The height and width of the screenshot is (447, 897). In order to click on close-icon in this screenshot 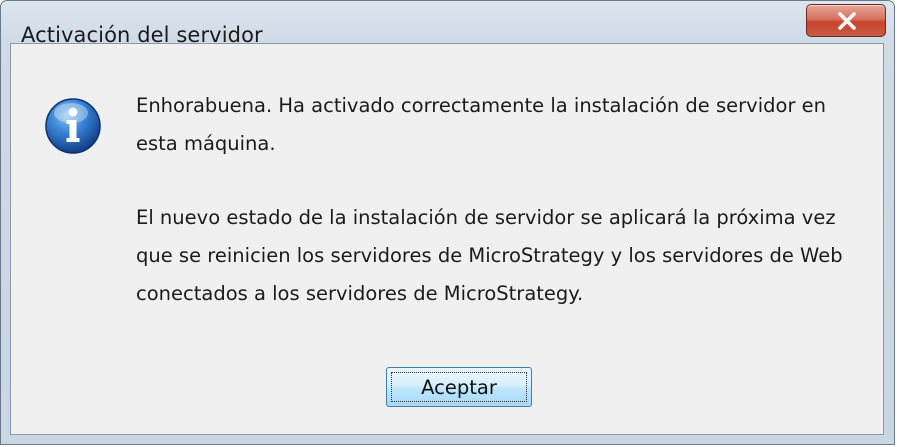, I will do `click(847, 21)`.